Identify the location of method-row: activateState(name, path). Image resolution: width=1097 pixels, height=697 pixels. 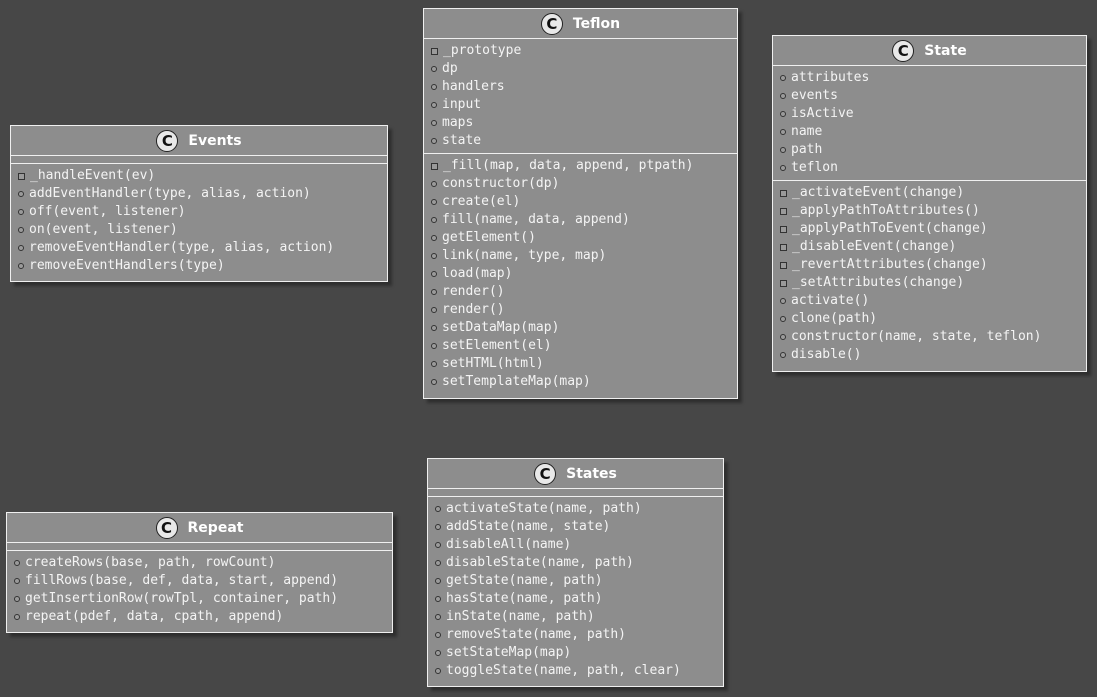
(575, 509).